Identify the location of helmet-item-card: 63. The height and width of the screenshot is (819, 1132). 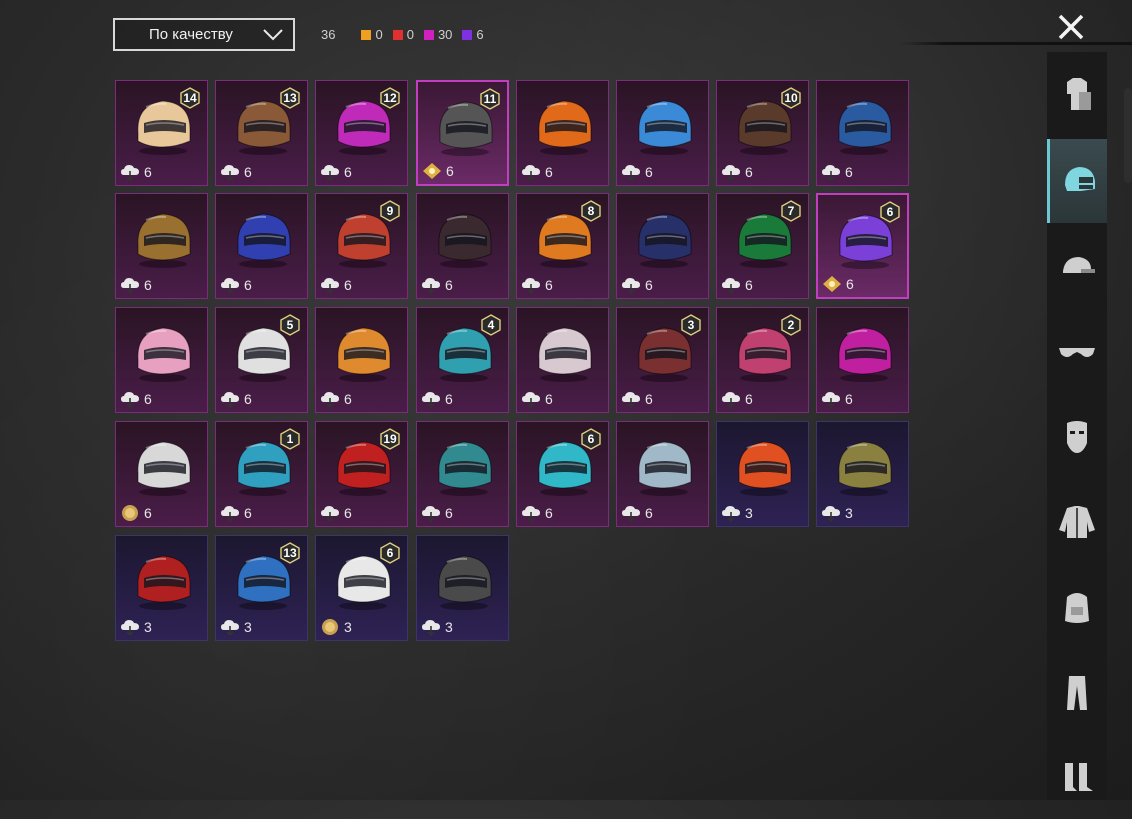
(361, 588).